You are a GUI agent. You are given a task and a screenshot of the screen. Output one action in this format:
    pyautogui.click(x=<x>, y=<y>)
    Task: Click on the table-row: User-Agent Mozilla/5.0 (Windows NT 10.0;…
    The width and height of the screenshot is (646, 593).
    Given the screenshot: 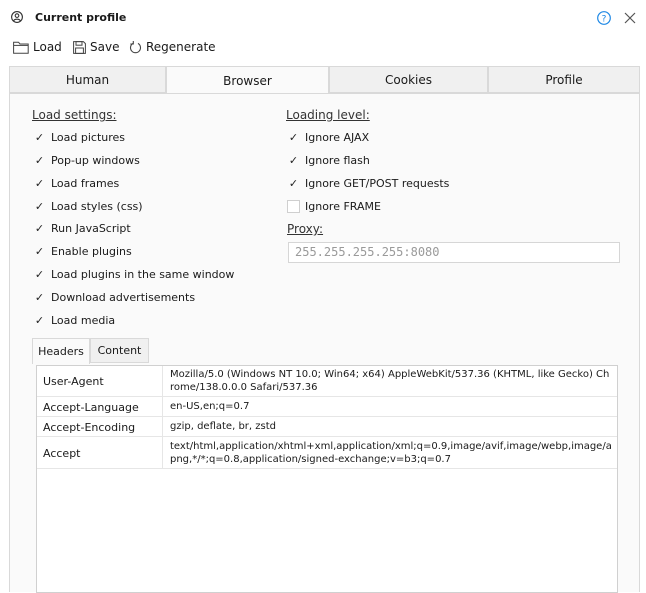 What is the action you would take?
    pyautogui.click(x=327, y=381)
    